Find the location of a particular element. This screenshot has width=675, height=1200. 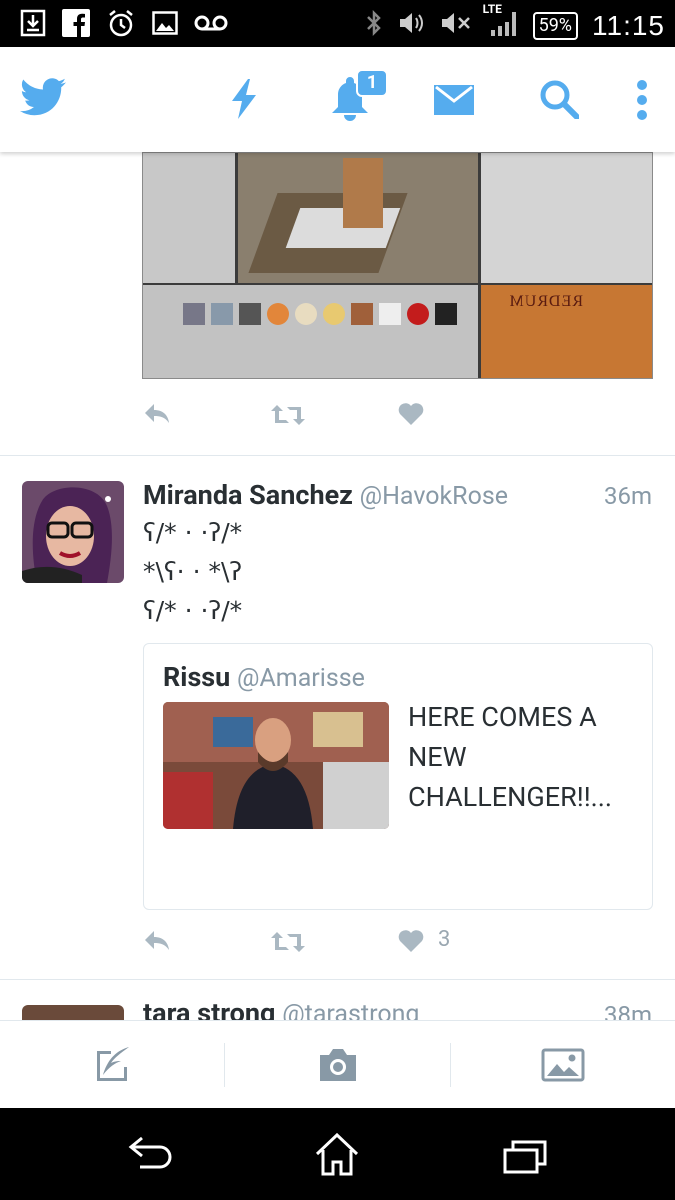

twitter-logo-icon is located at coordinates (43, 99).